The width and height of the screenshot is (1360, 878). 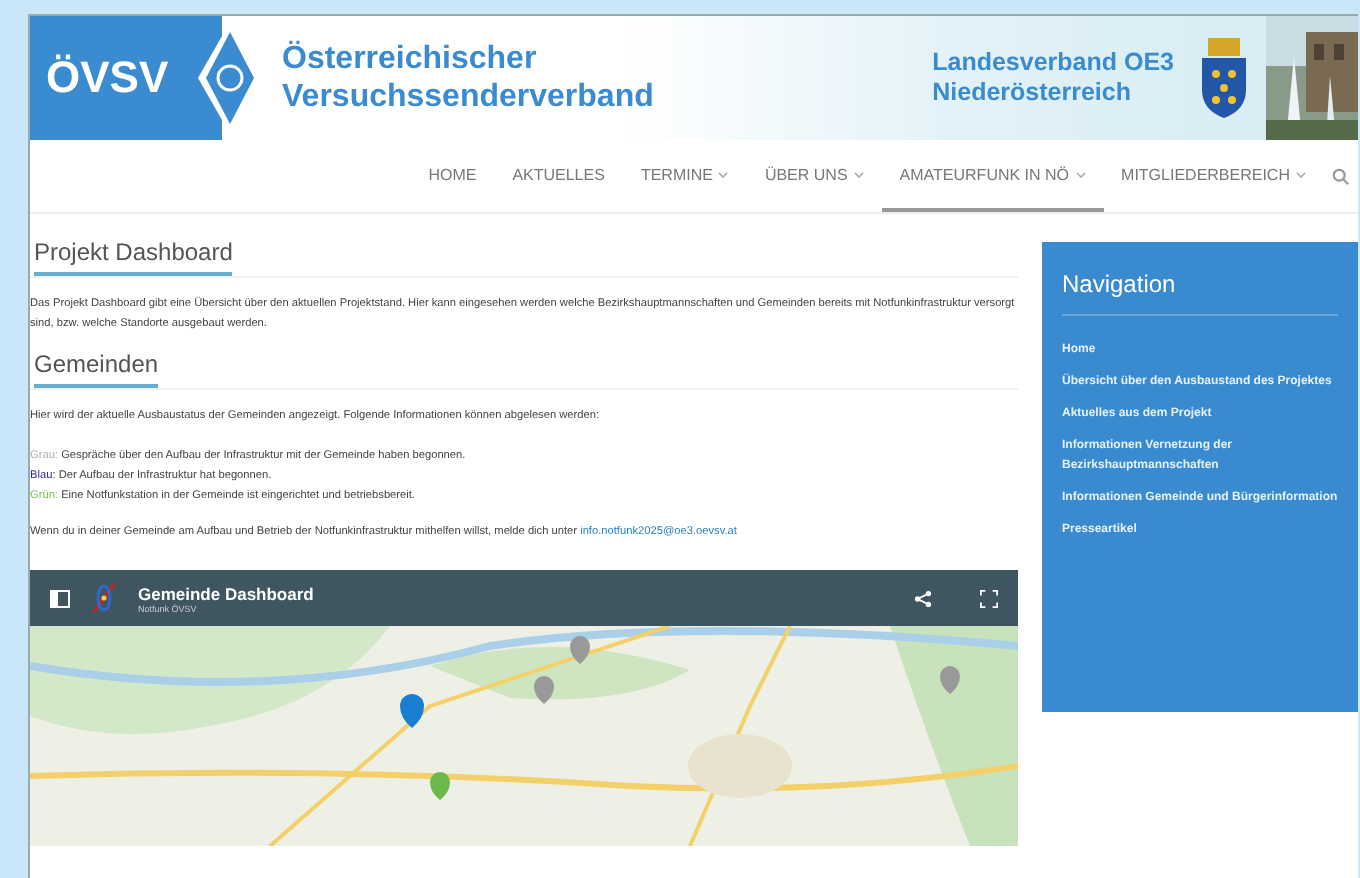 I want to click on fullscreen-icon, so click(x=989, y=598).